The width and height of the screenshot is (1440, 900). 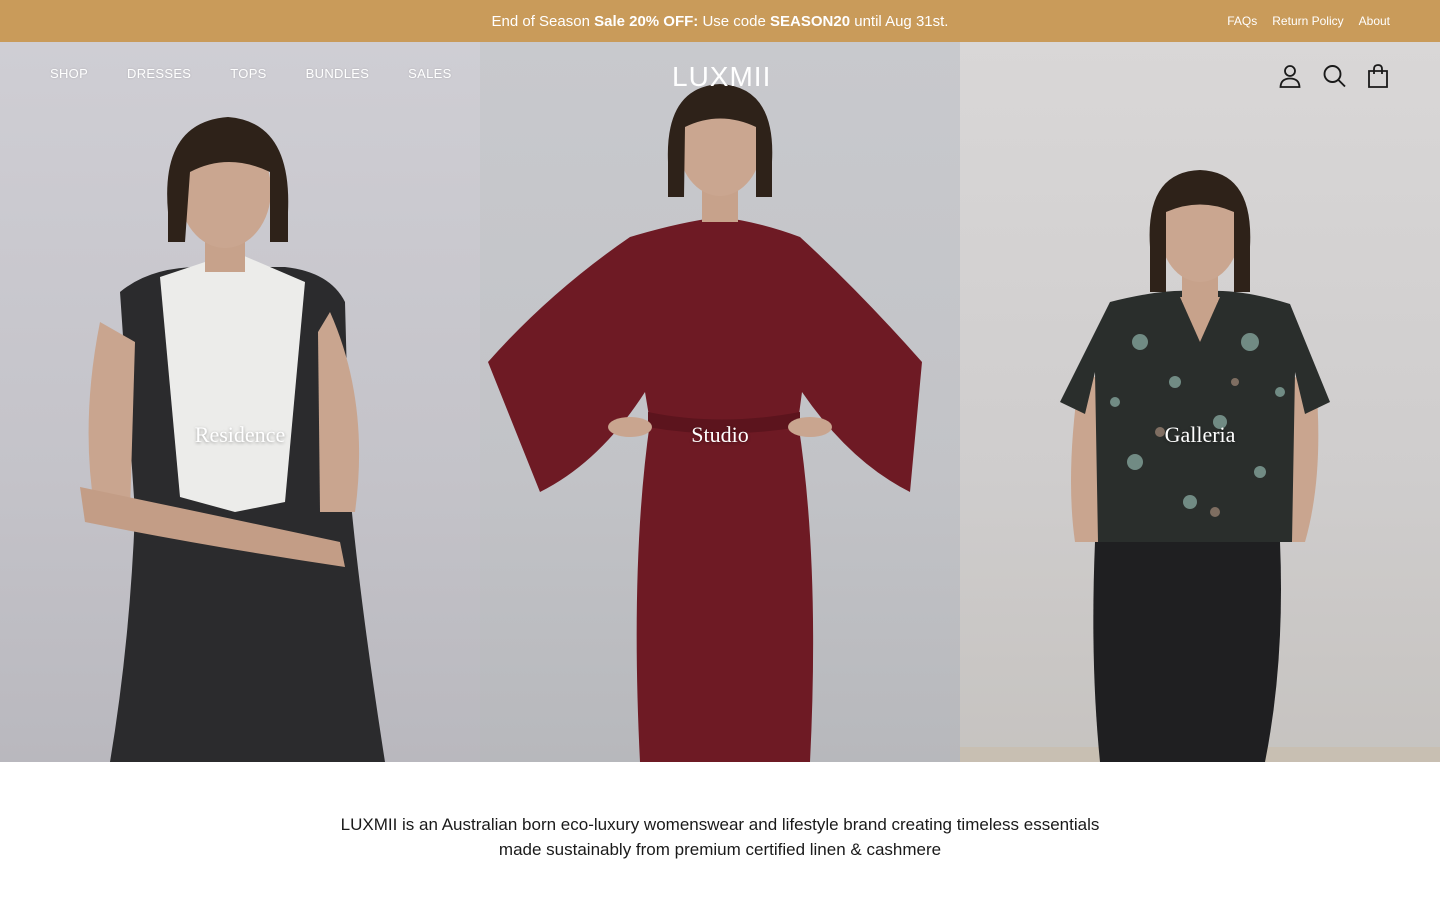 I want to click on nav-item-bundles: BUNDLES, so click(x=338, y=73).